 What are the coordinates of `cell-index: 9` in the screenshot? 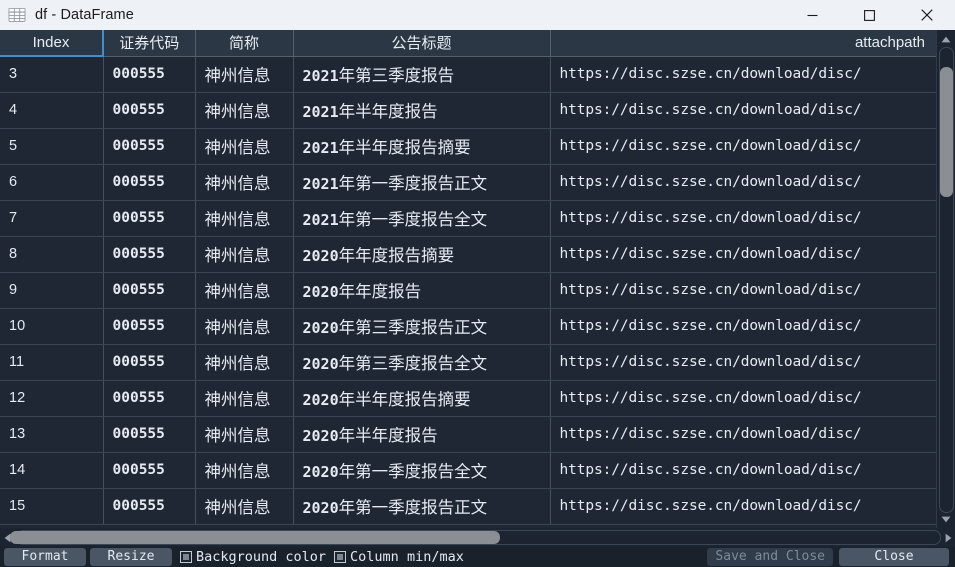 It's located at (52, 290).